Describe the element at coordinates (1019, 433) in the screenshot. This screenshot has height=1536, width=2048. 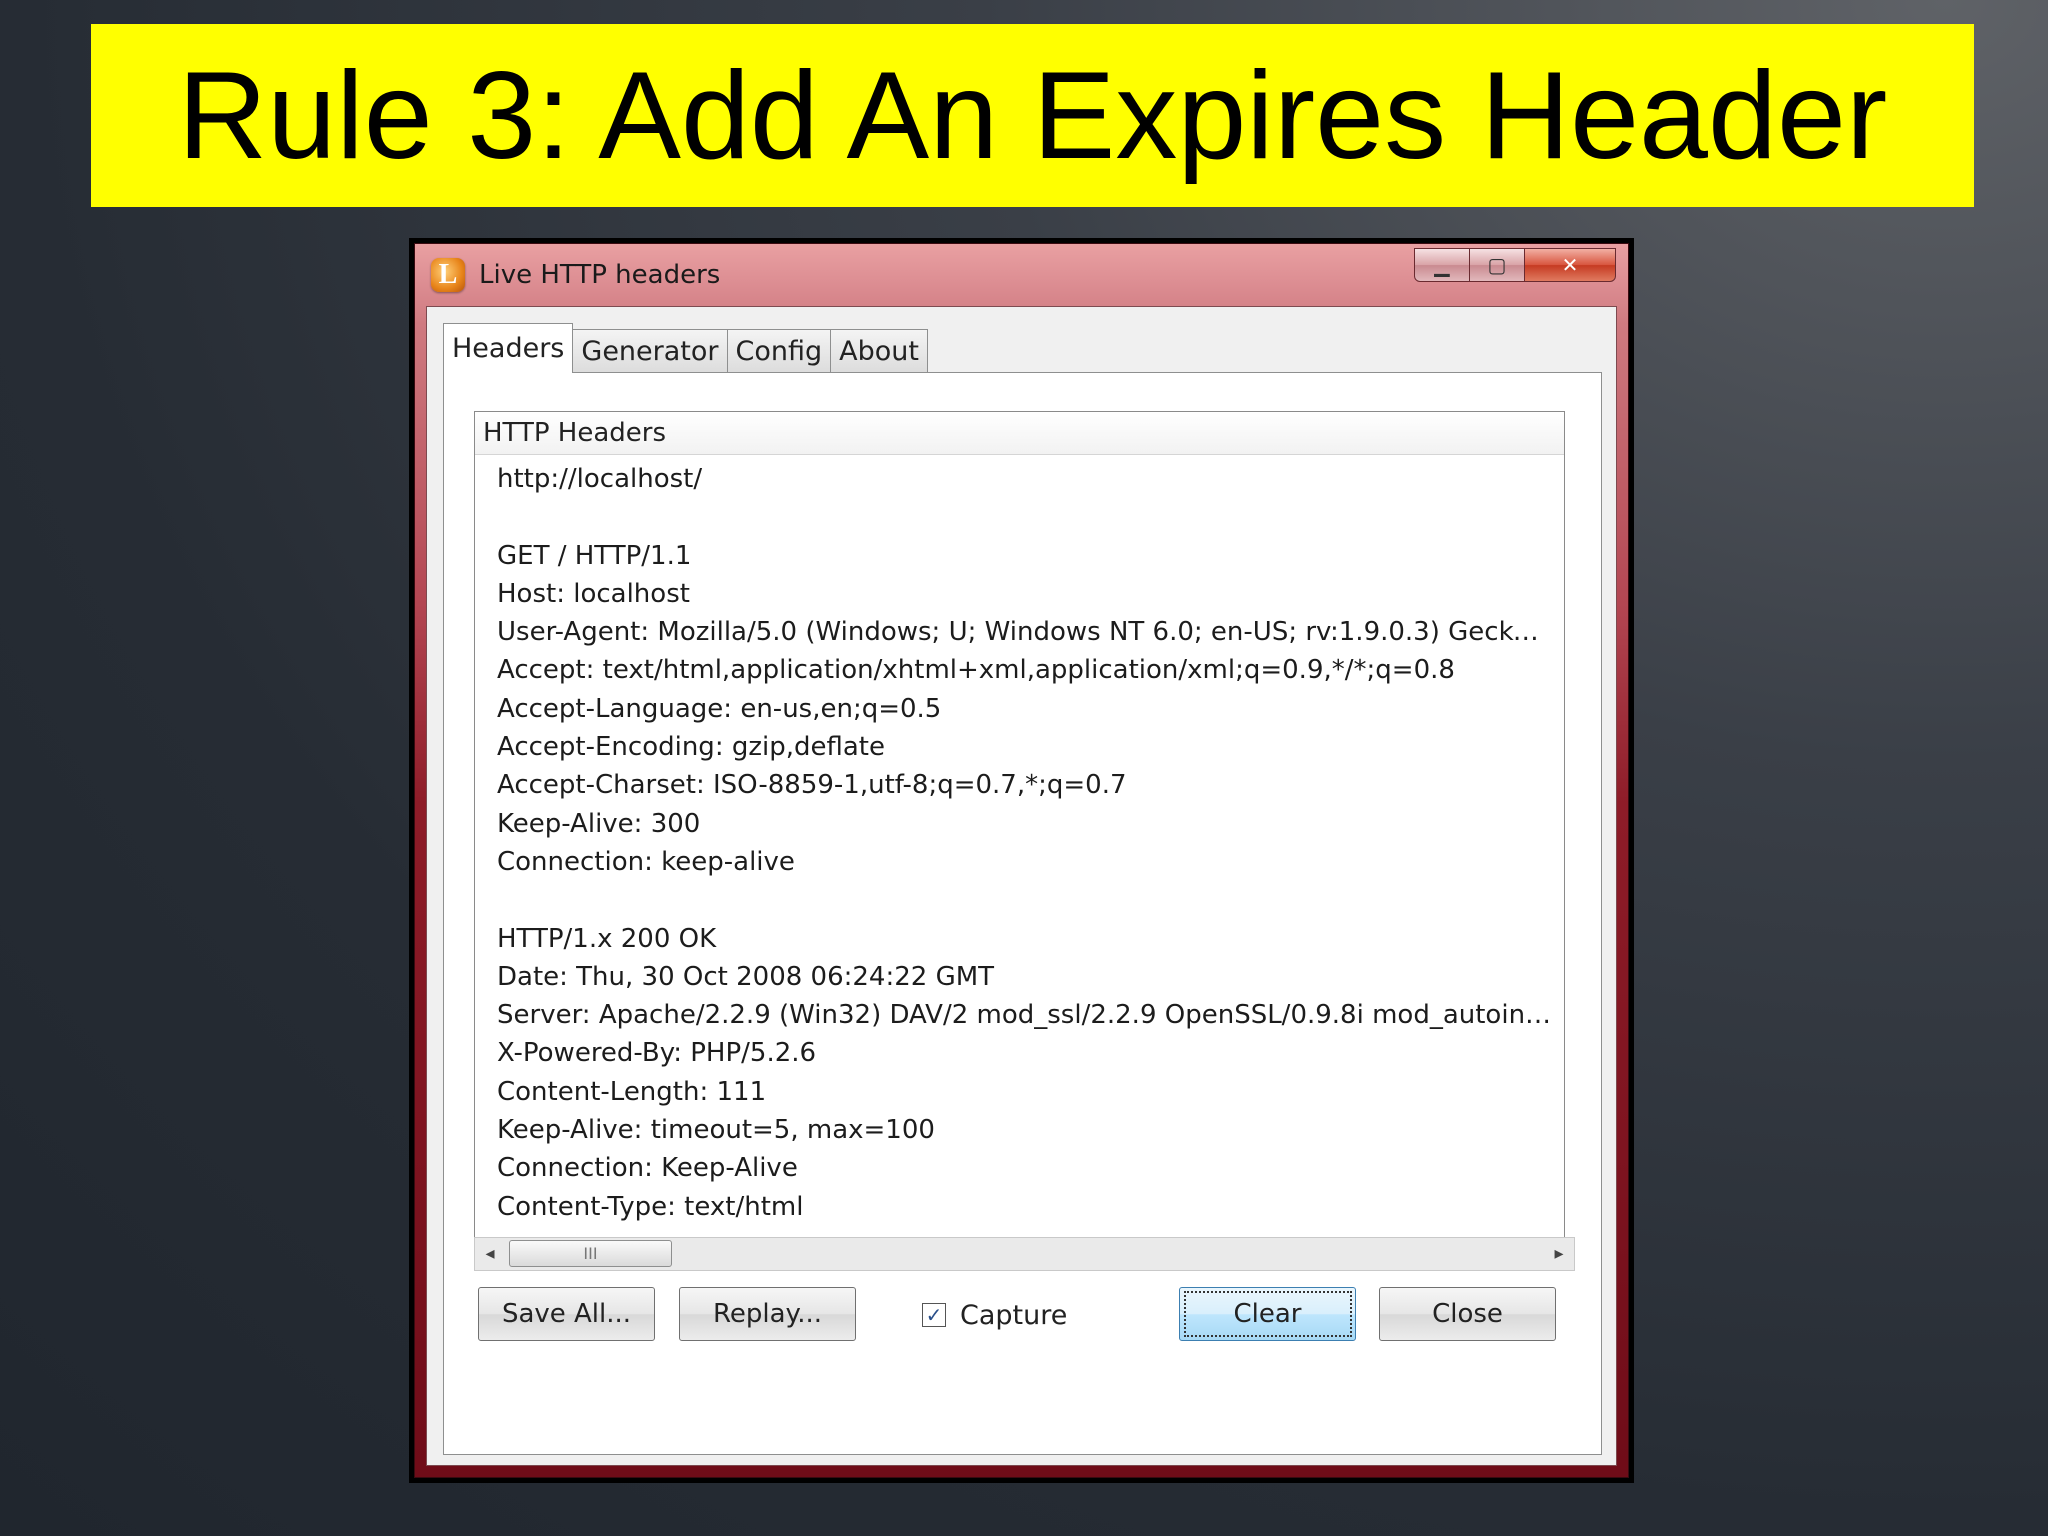
I see `column-header-http-headers: HTTP Headers` at that location.